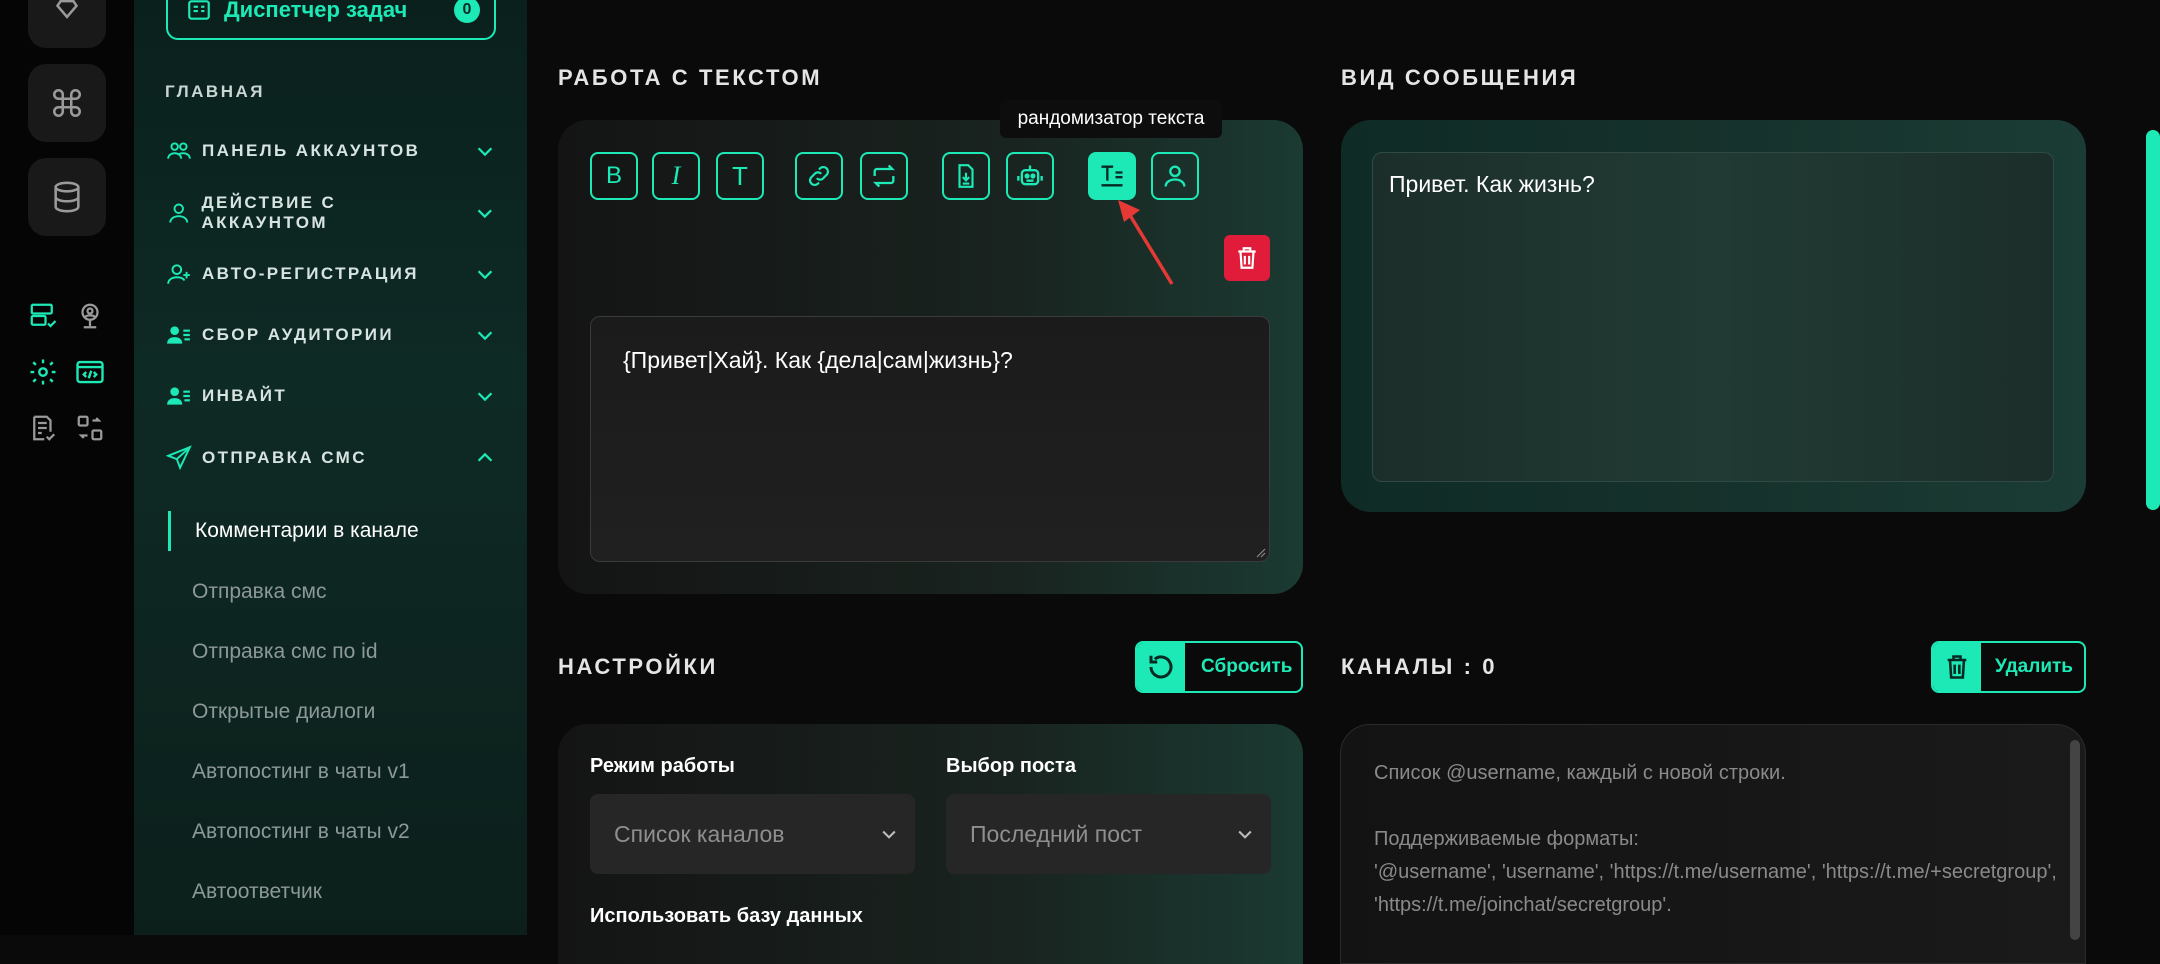 The width and height of the screenshot is (2160, 964). I want to click on database-icon-button, so click(67, 197).